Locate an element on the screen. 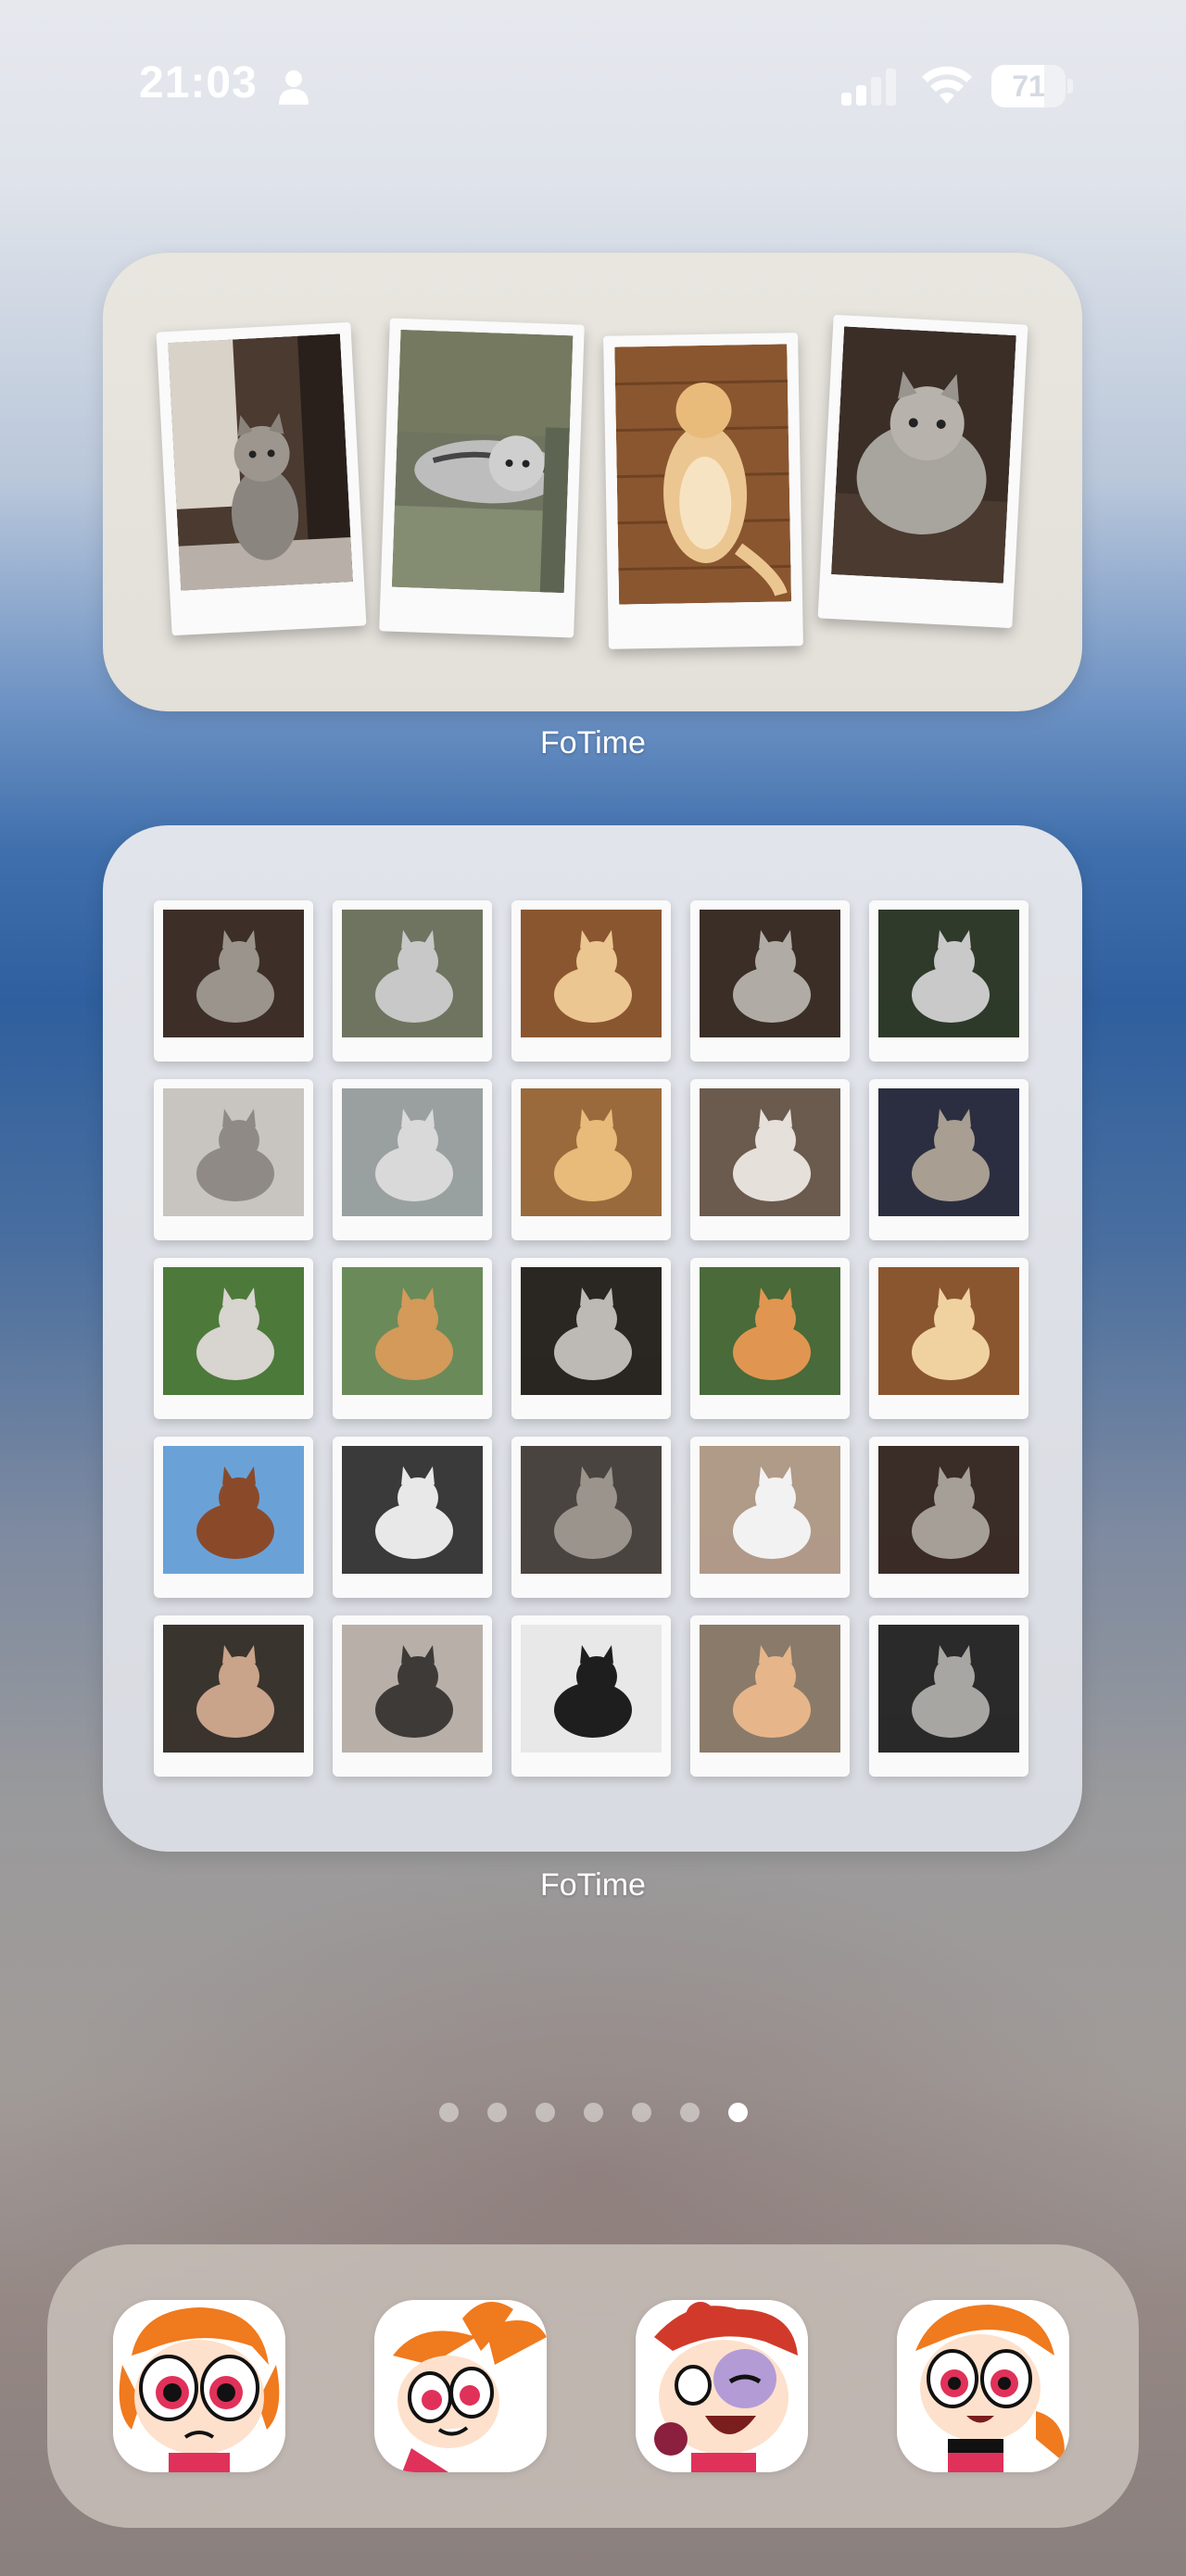 The image size is (1186, 2576). person-icon is located at coordinates (294, 87).